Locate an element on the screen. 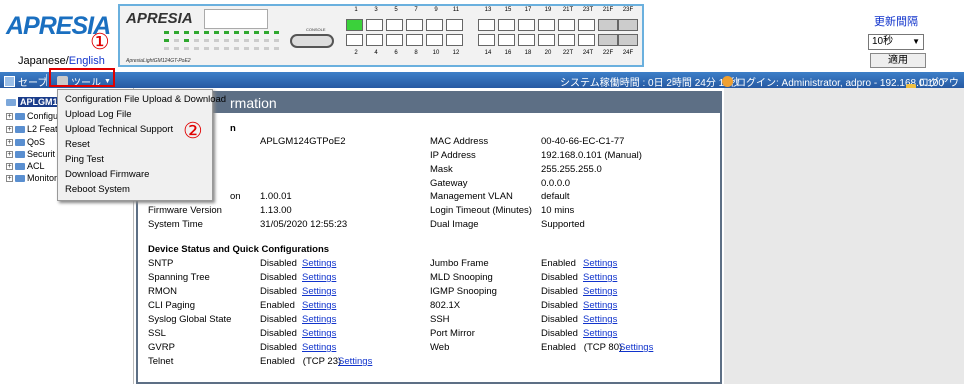  tree-root: APLGM1 is located at coordinates (33, 102).